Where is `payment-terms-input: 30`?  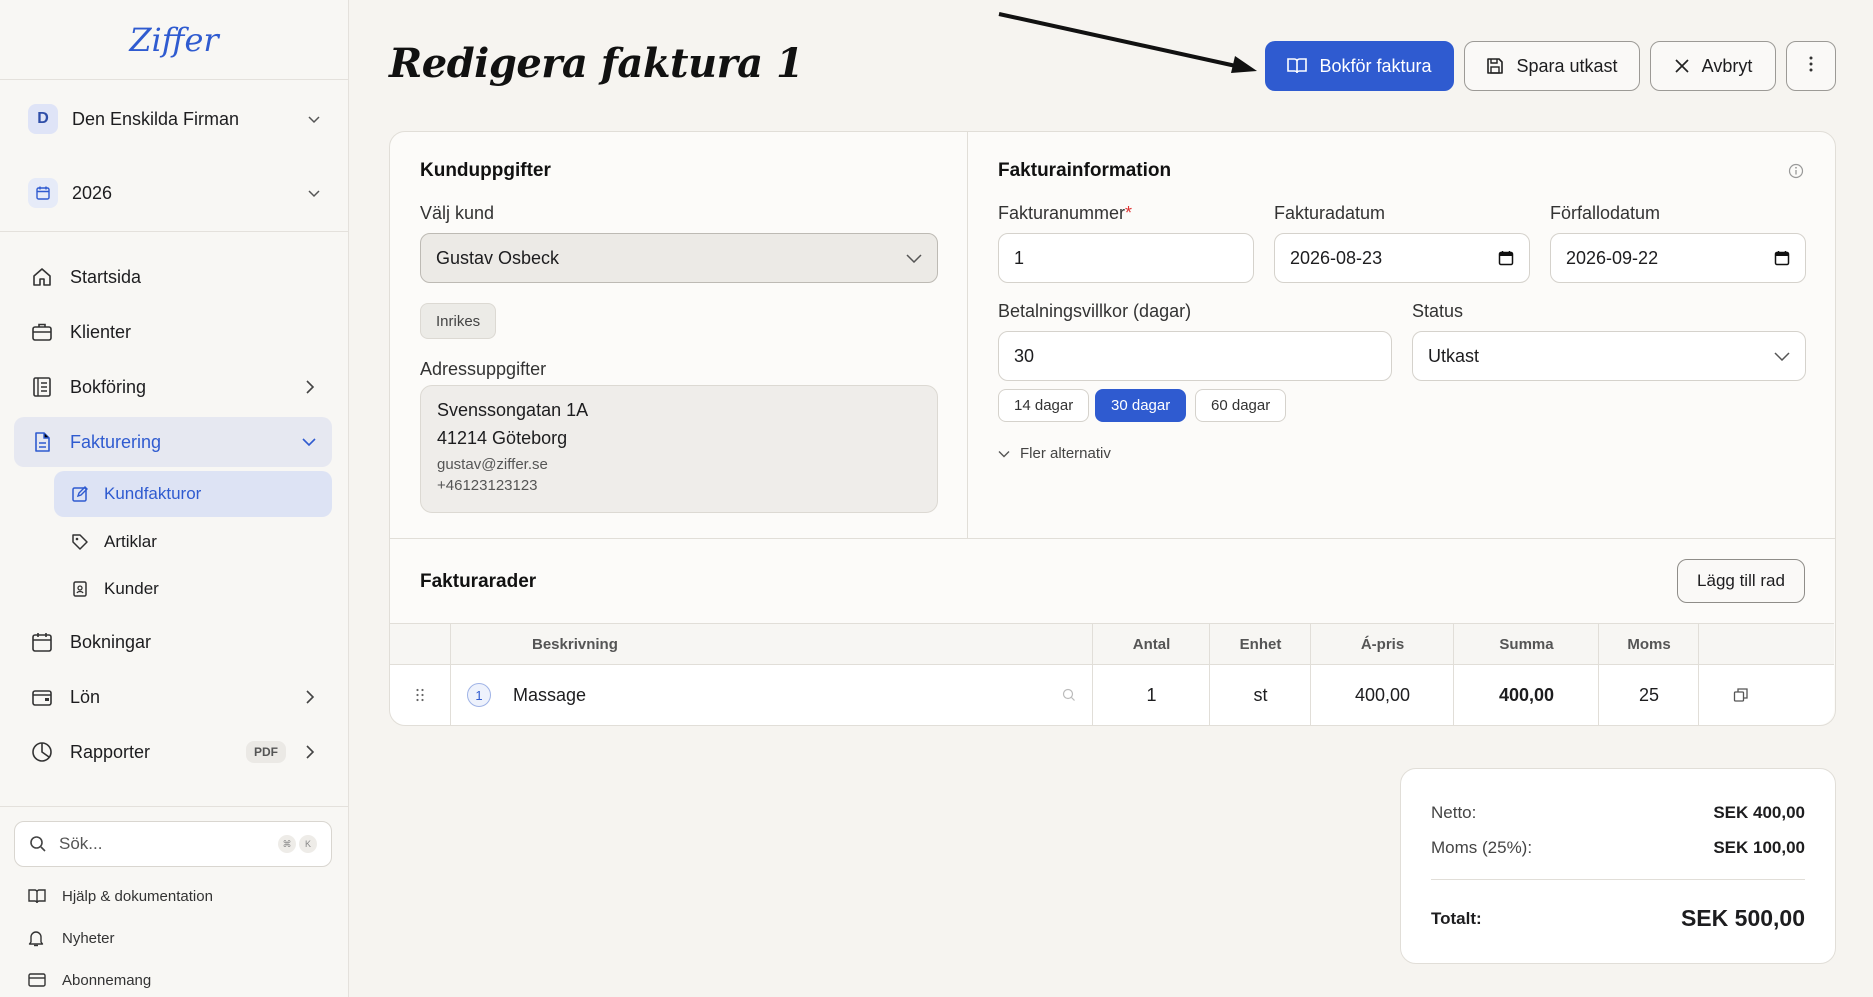 payment-terms-input: 30 is located at coordinates (1195, 356).